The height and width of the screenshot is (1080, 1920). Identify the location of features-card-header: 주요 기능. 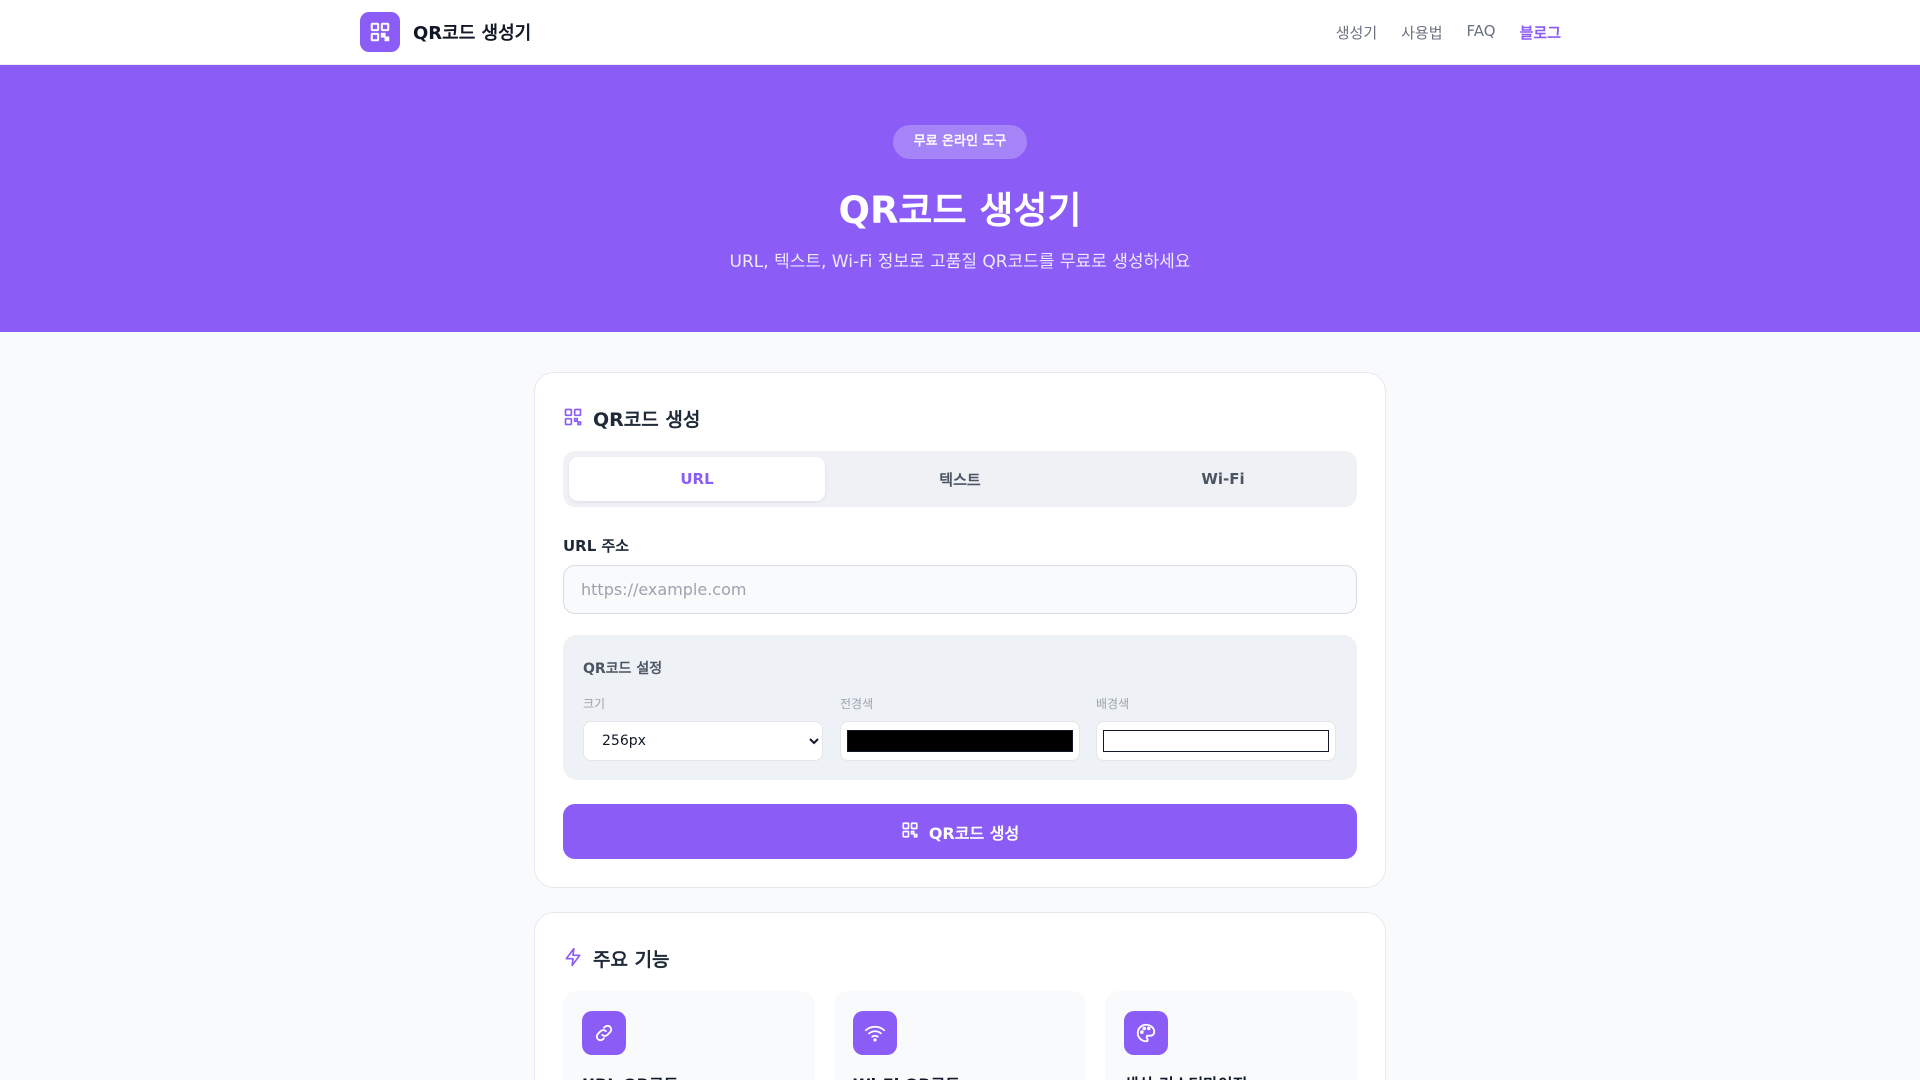
(616, 958).